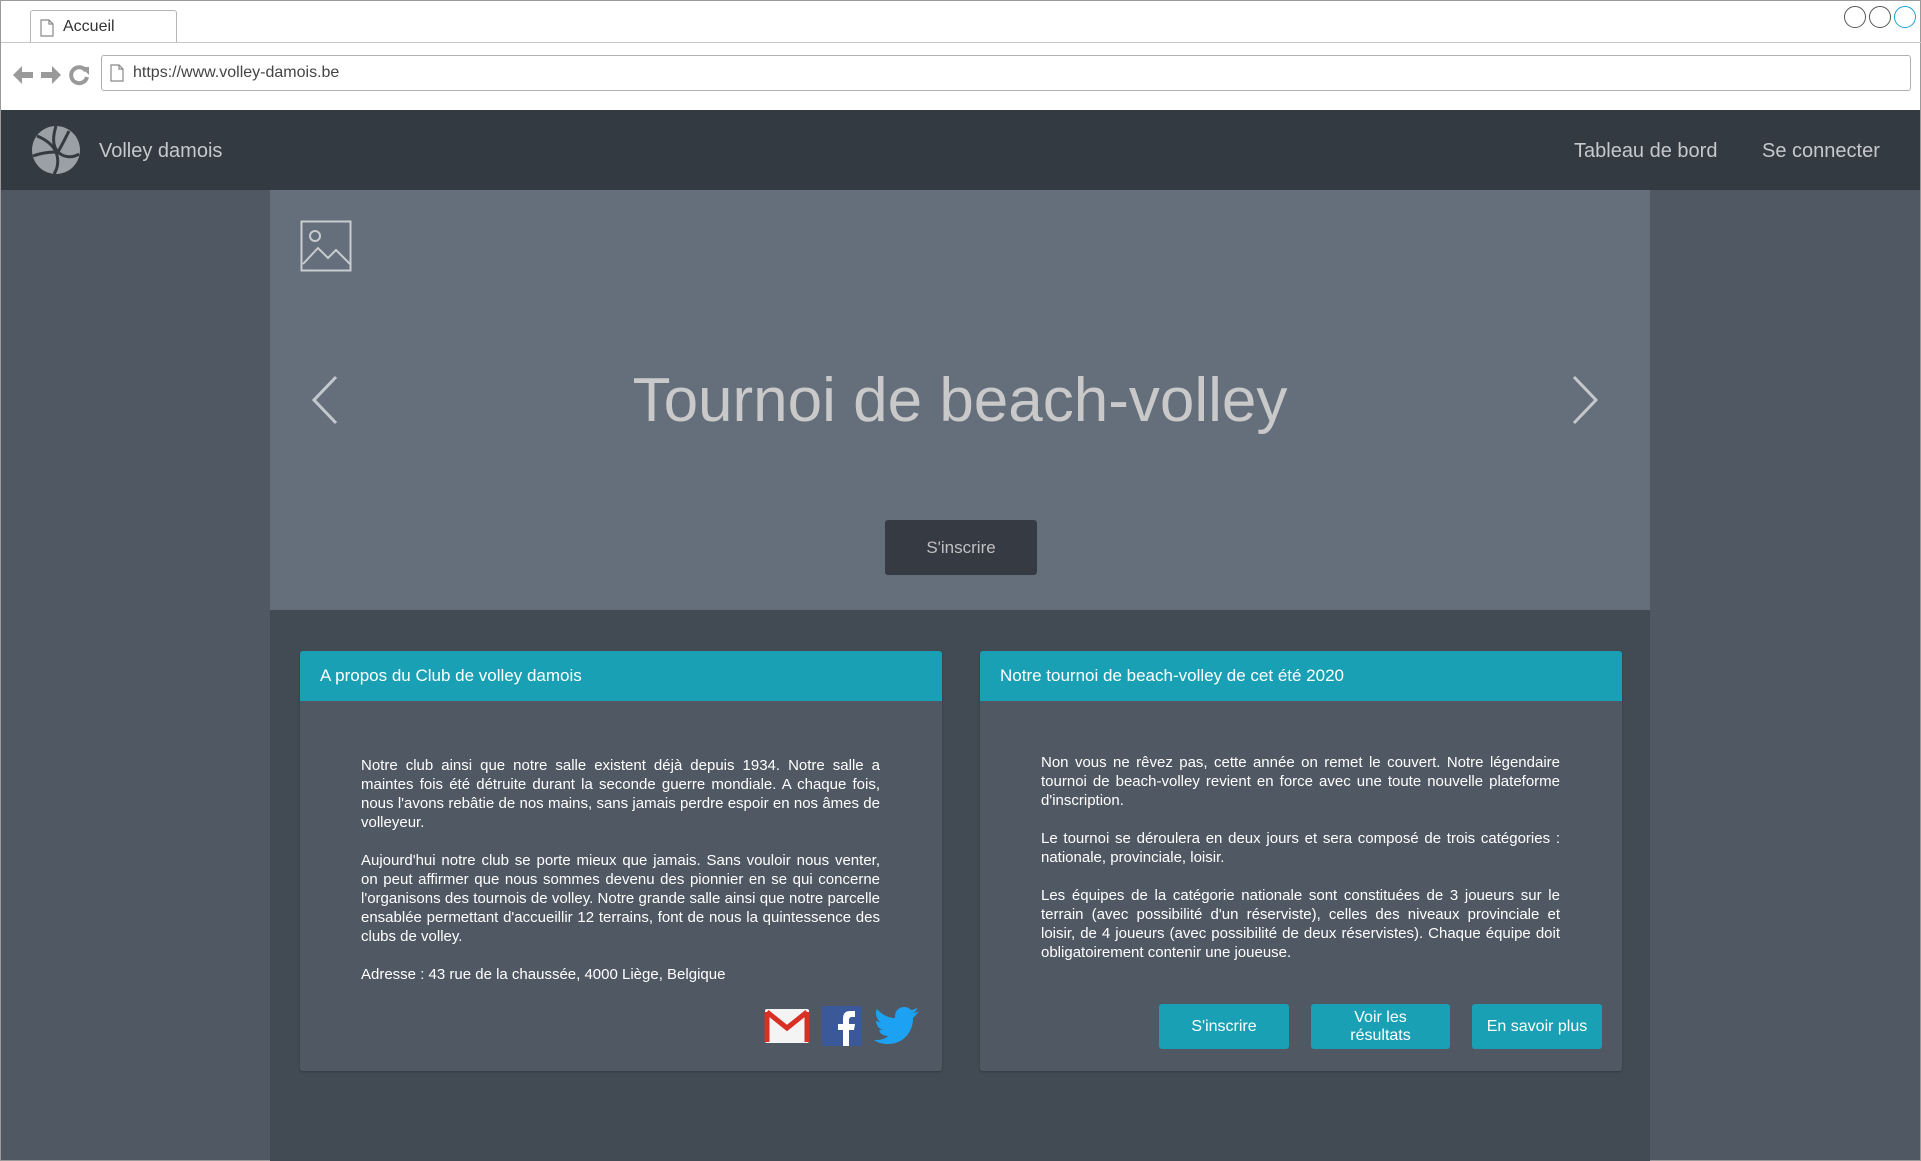  I want to click on tab-title: Accueil, so click(89, 26).